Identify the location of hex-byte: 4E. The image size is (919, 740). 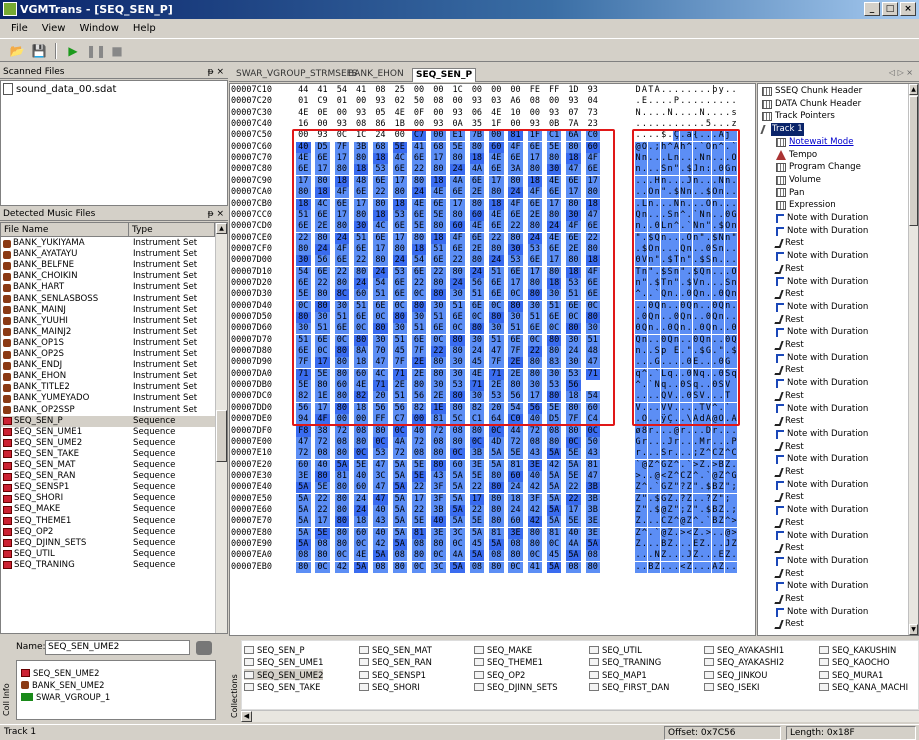
(496, 159).